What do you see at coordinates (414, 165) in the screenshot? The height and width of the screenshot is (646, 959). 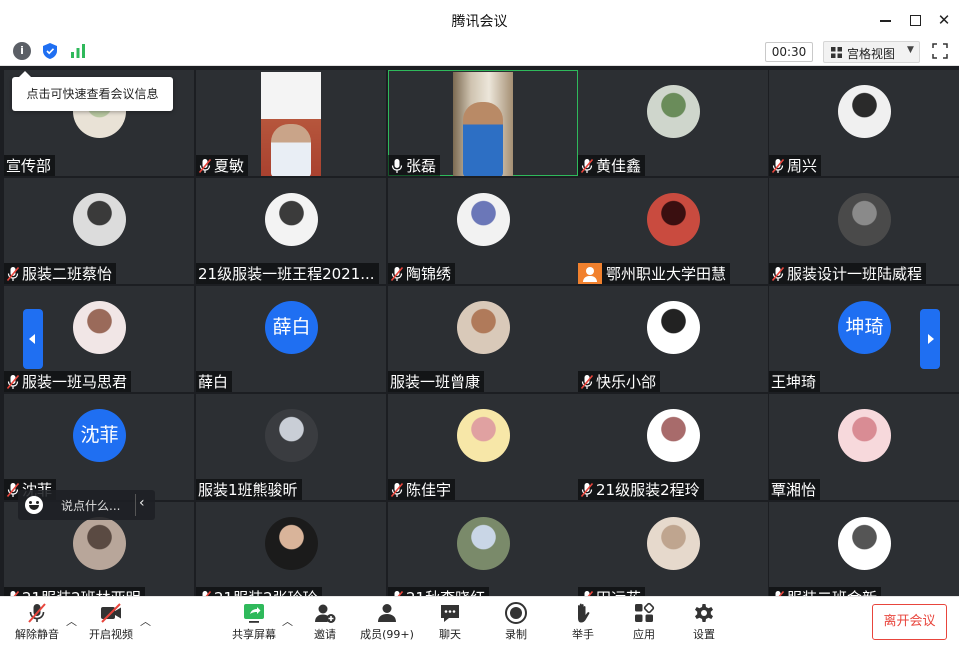 I see `participant-name-bar: 张磊` at bounding box center [414, 165].